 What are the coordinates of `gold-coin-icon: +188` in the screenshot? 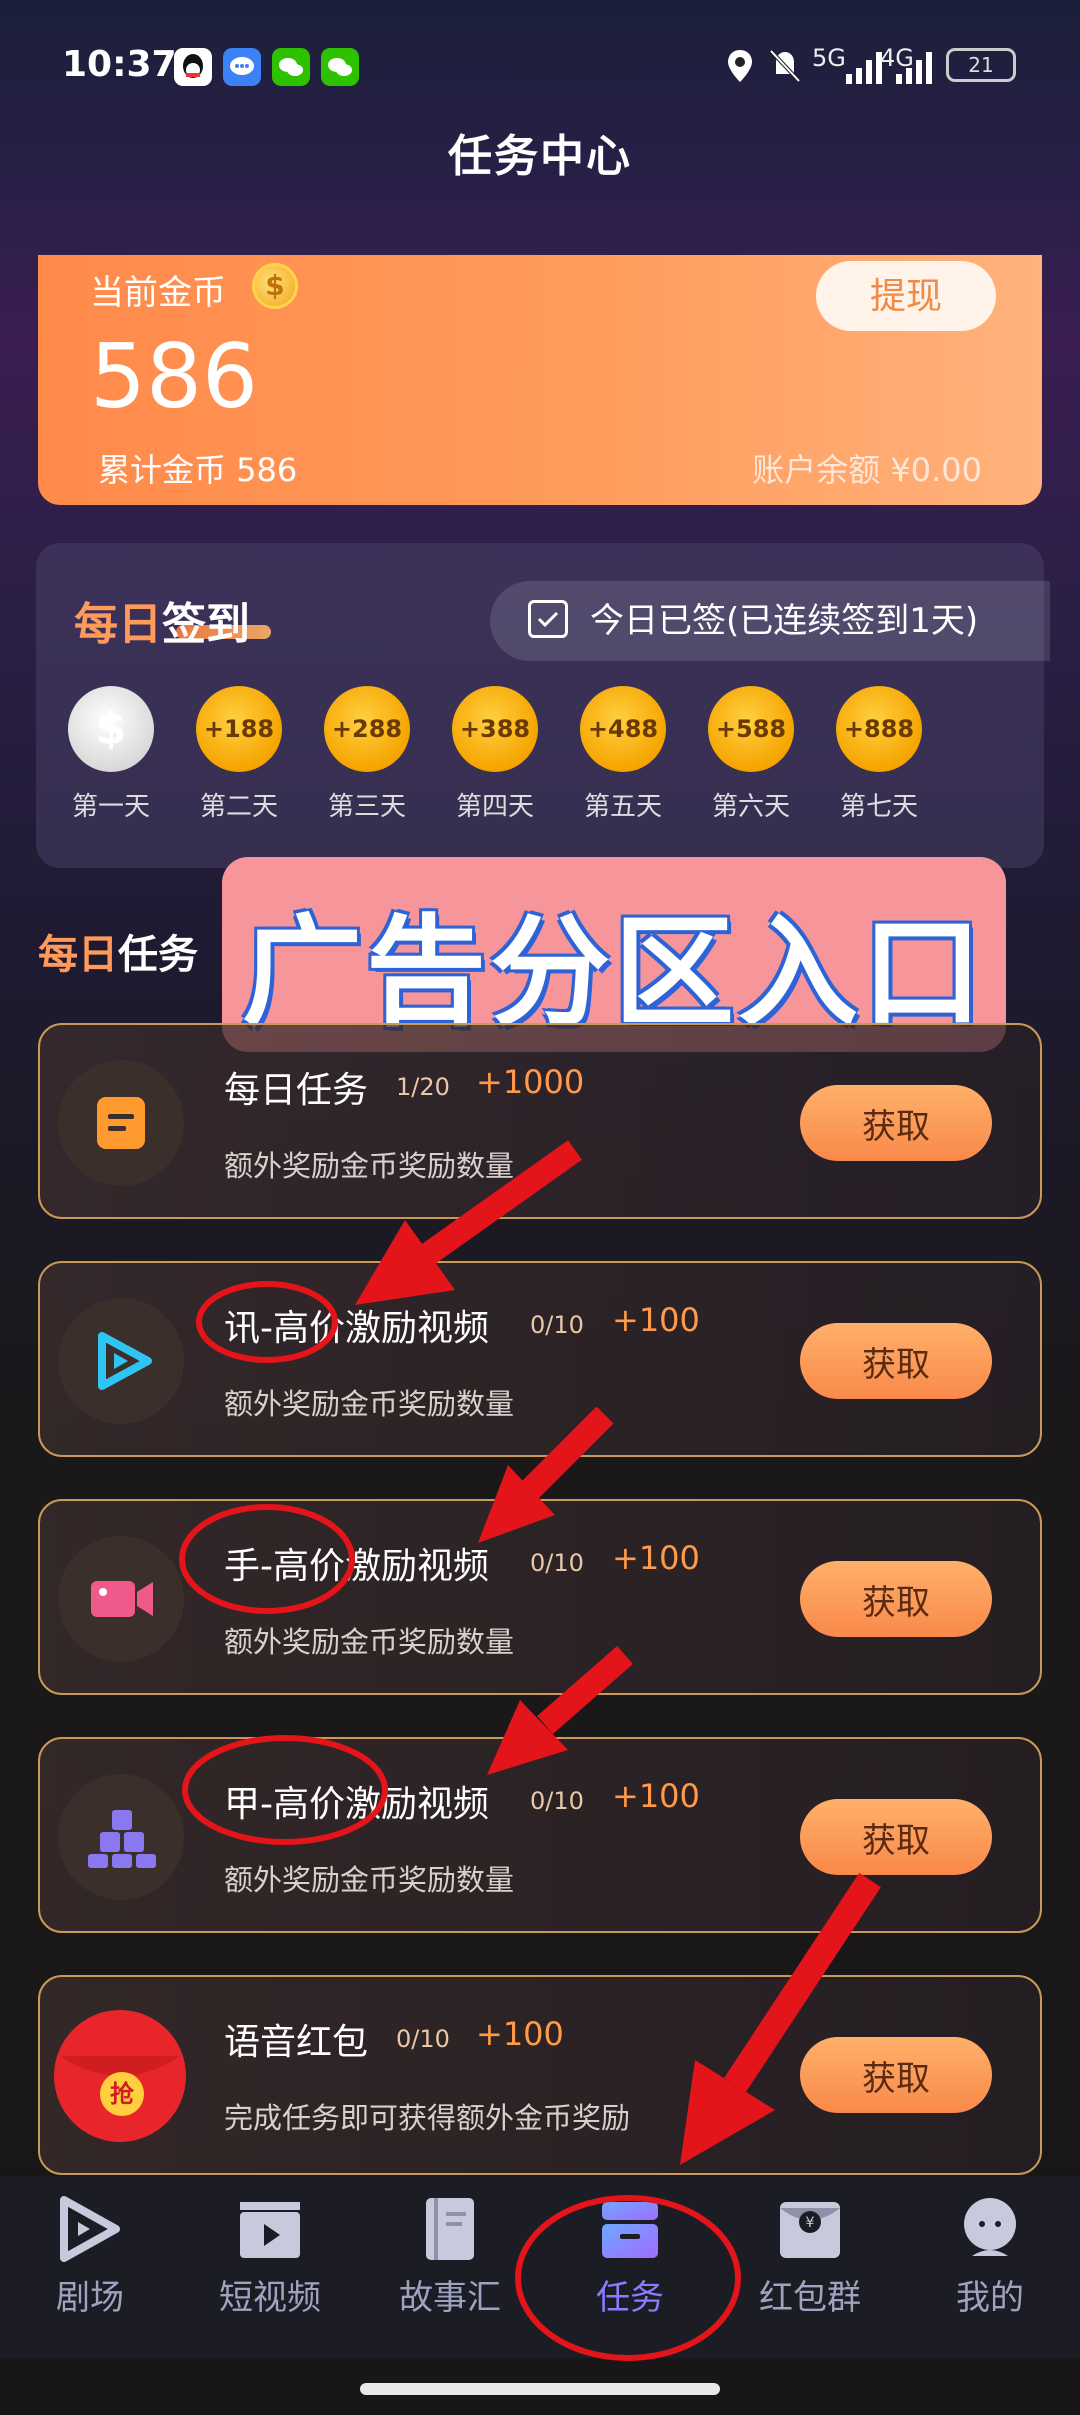 It's located at (239, 729).